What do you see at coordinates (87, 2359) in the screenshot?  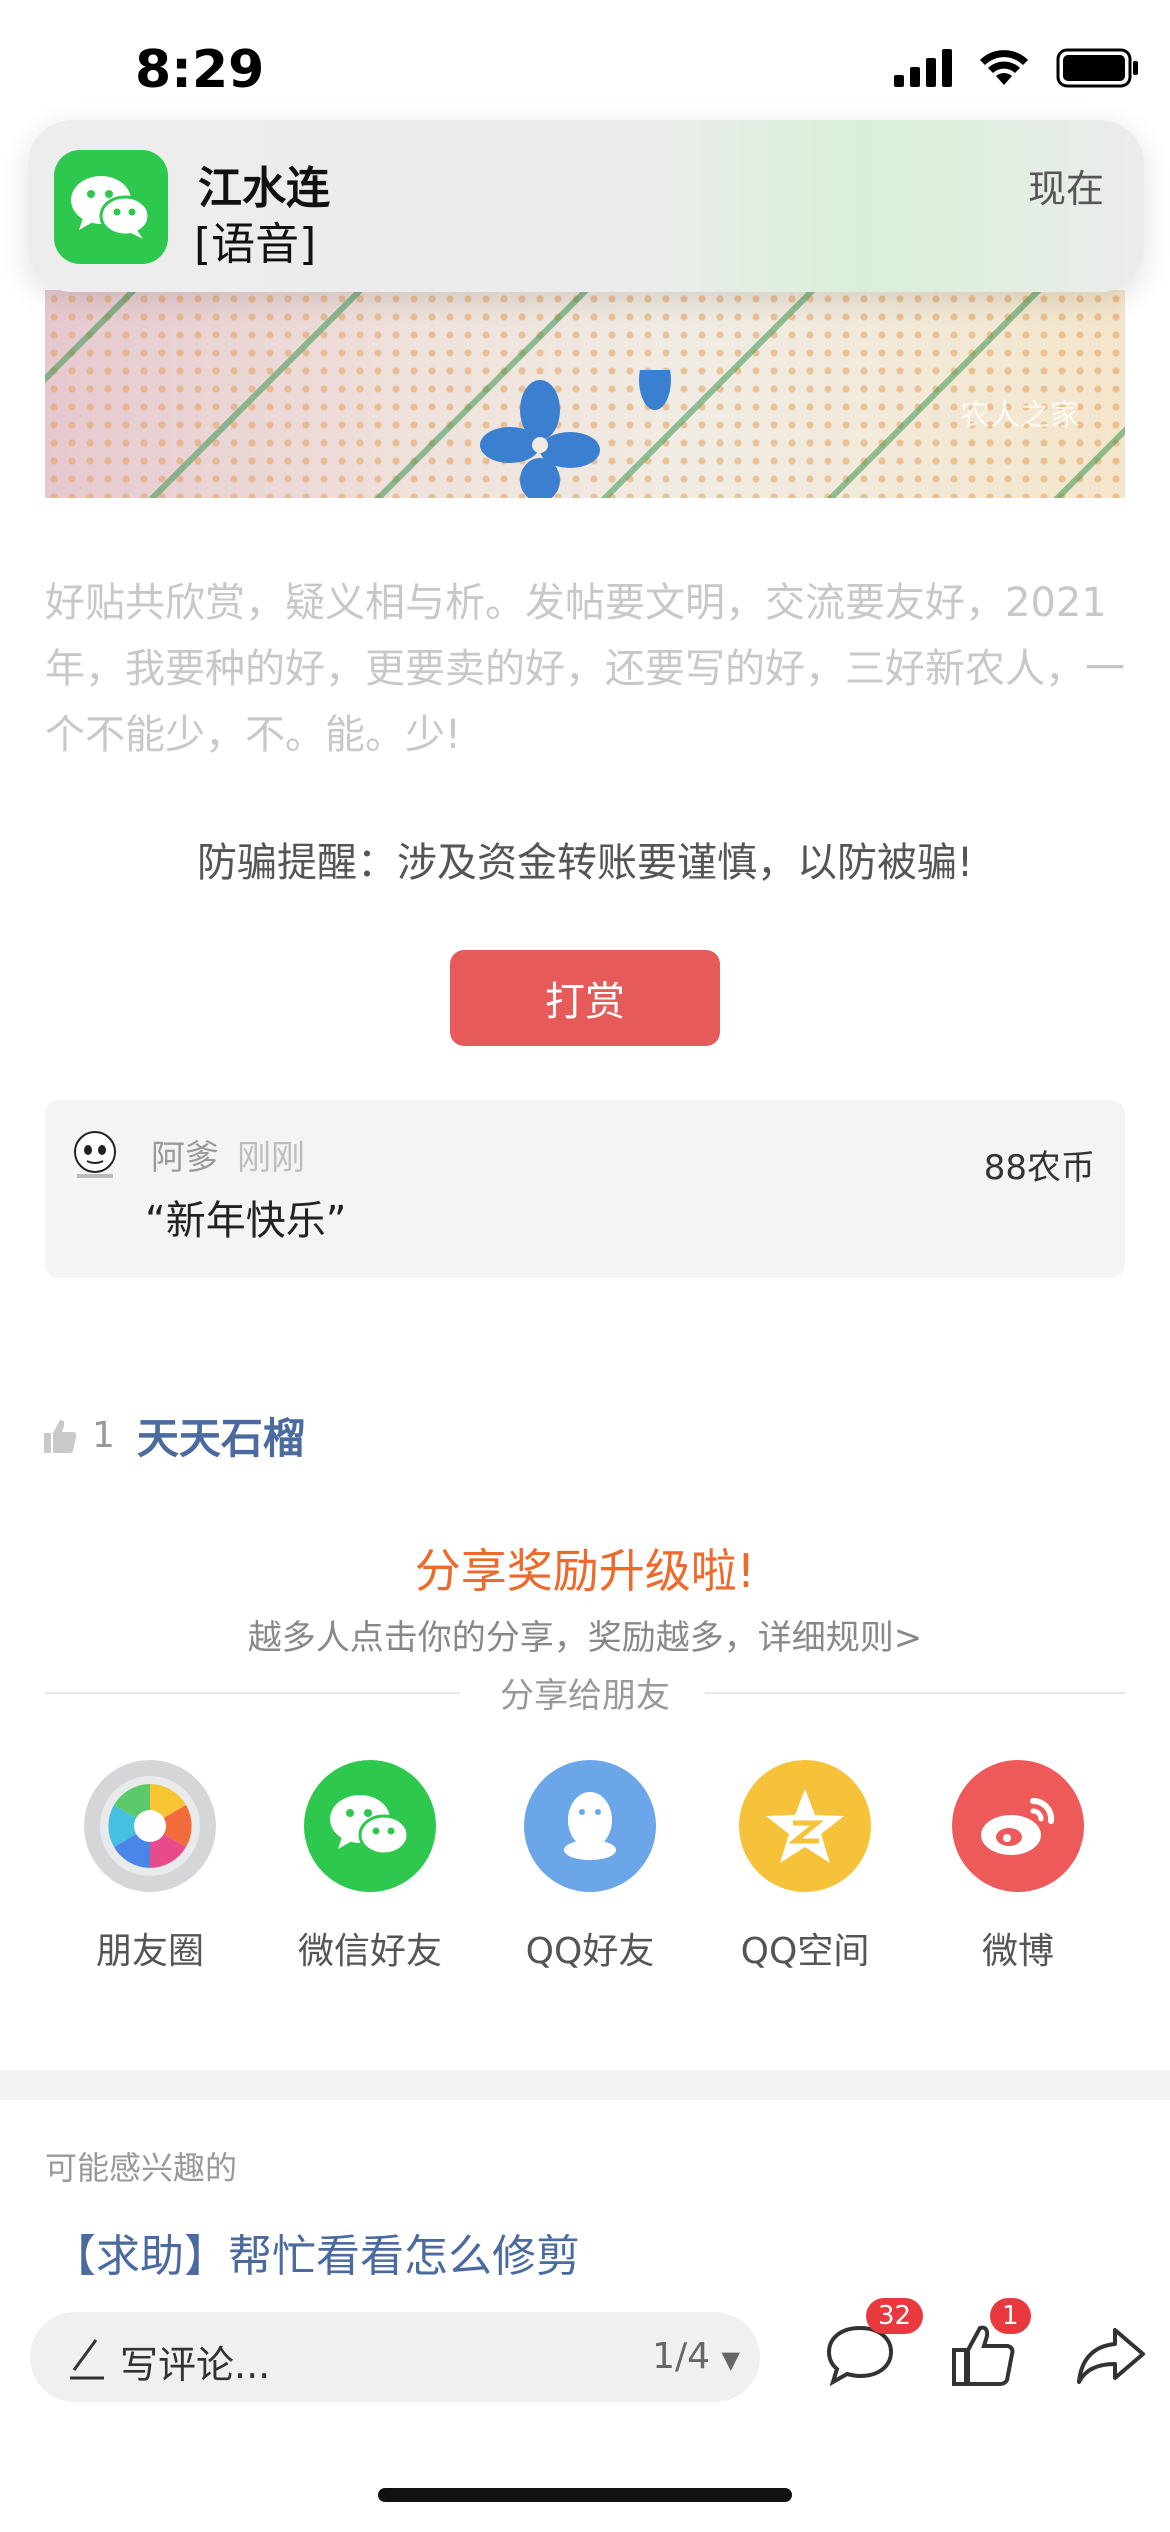 I see `pen-icon` at bounding box center [87, 2359].